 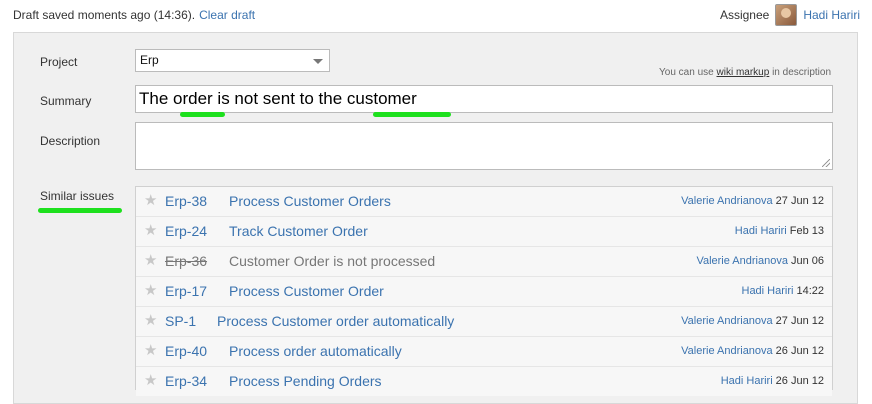 I want to click on issue-key-link: Erp-34, so click(x=186, y=381).